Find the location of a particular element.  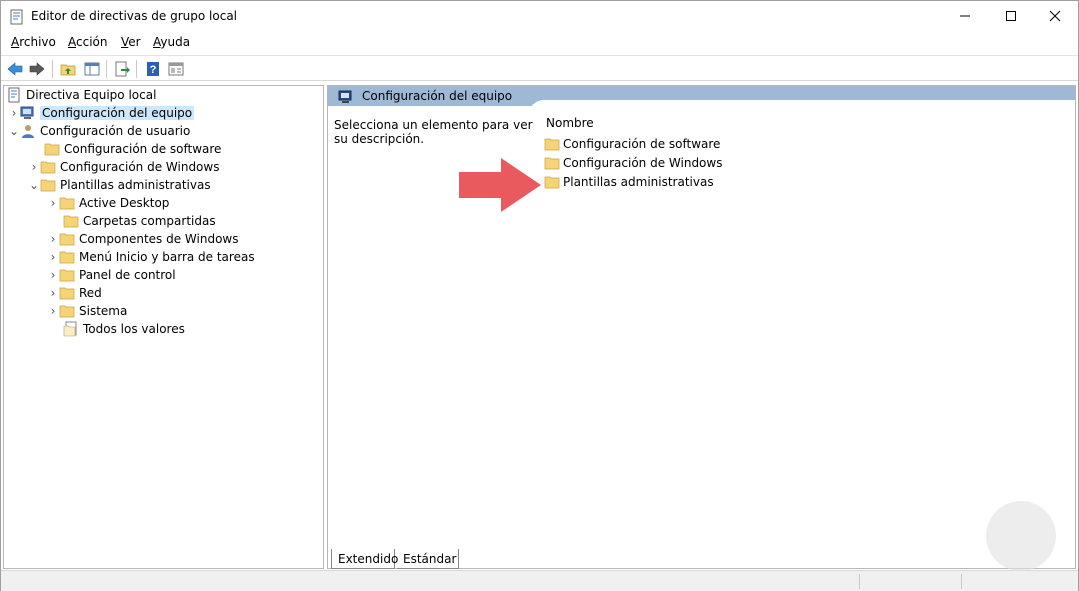

tree-item-control-panel: › Panel de control is located at coordinates (111, 275).